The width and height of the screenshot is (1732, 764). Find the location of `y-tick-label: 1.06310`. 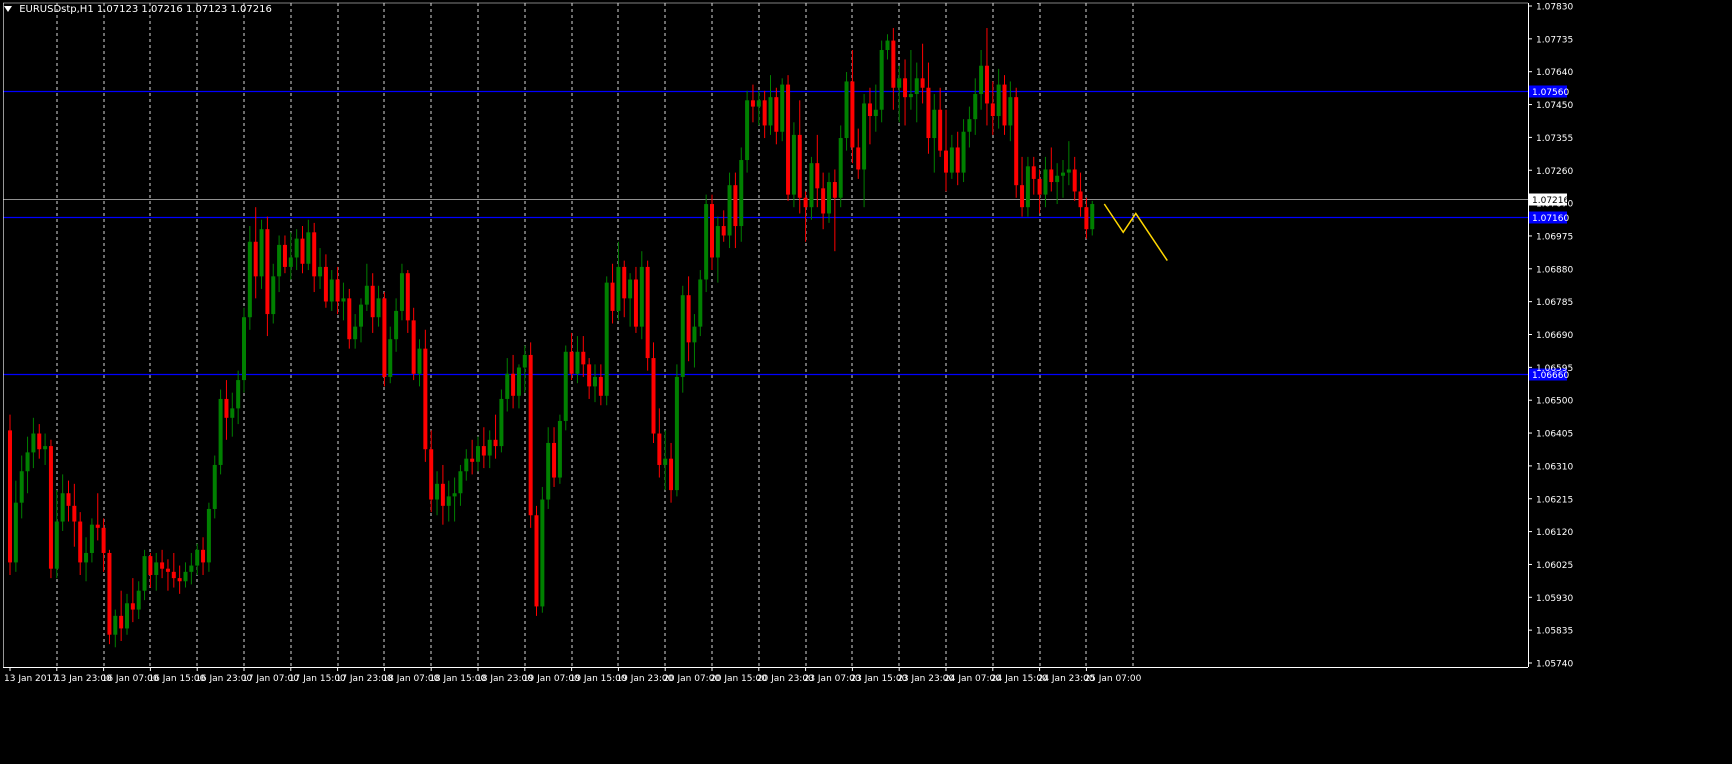

y-tick-label: 1.06310 is located at coordinates (1554, 467).